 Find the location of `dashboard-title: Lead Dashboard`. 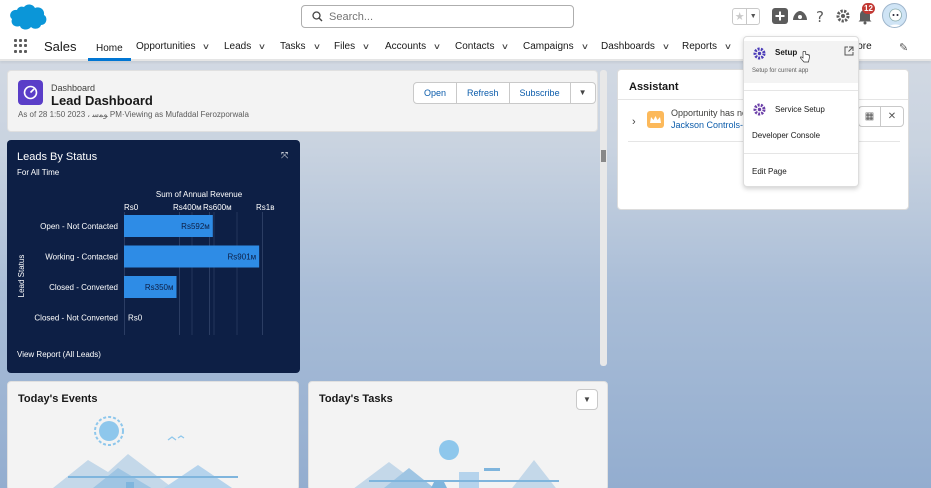

dashboard-title: Lead Dashboard is located at coordinates (102, 100).